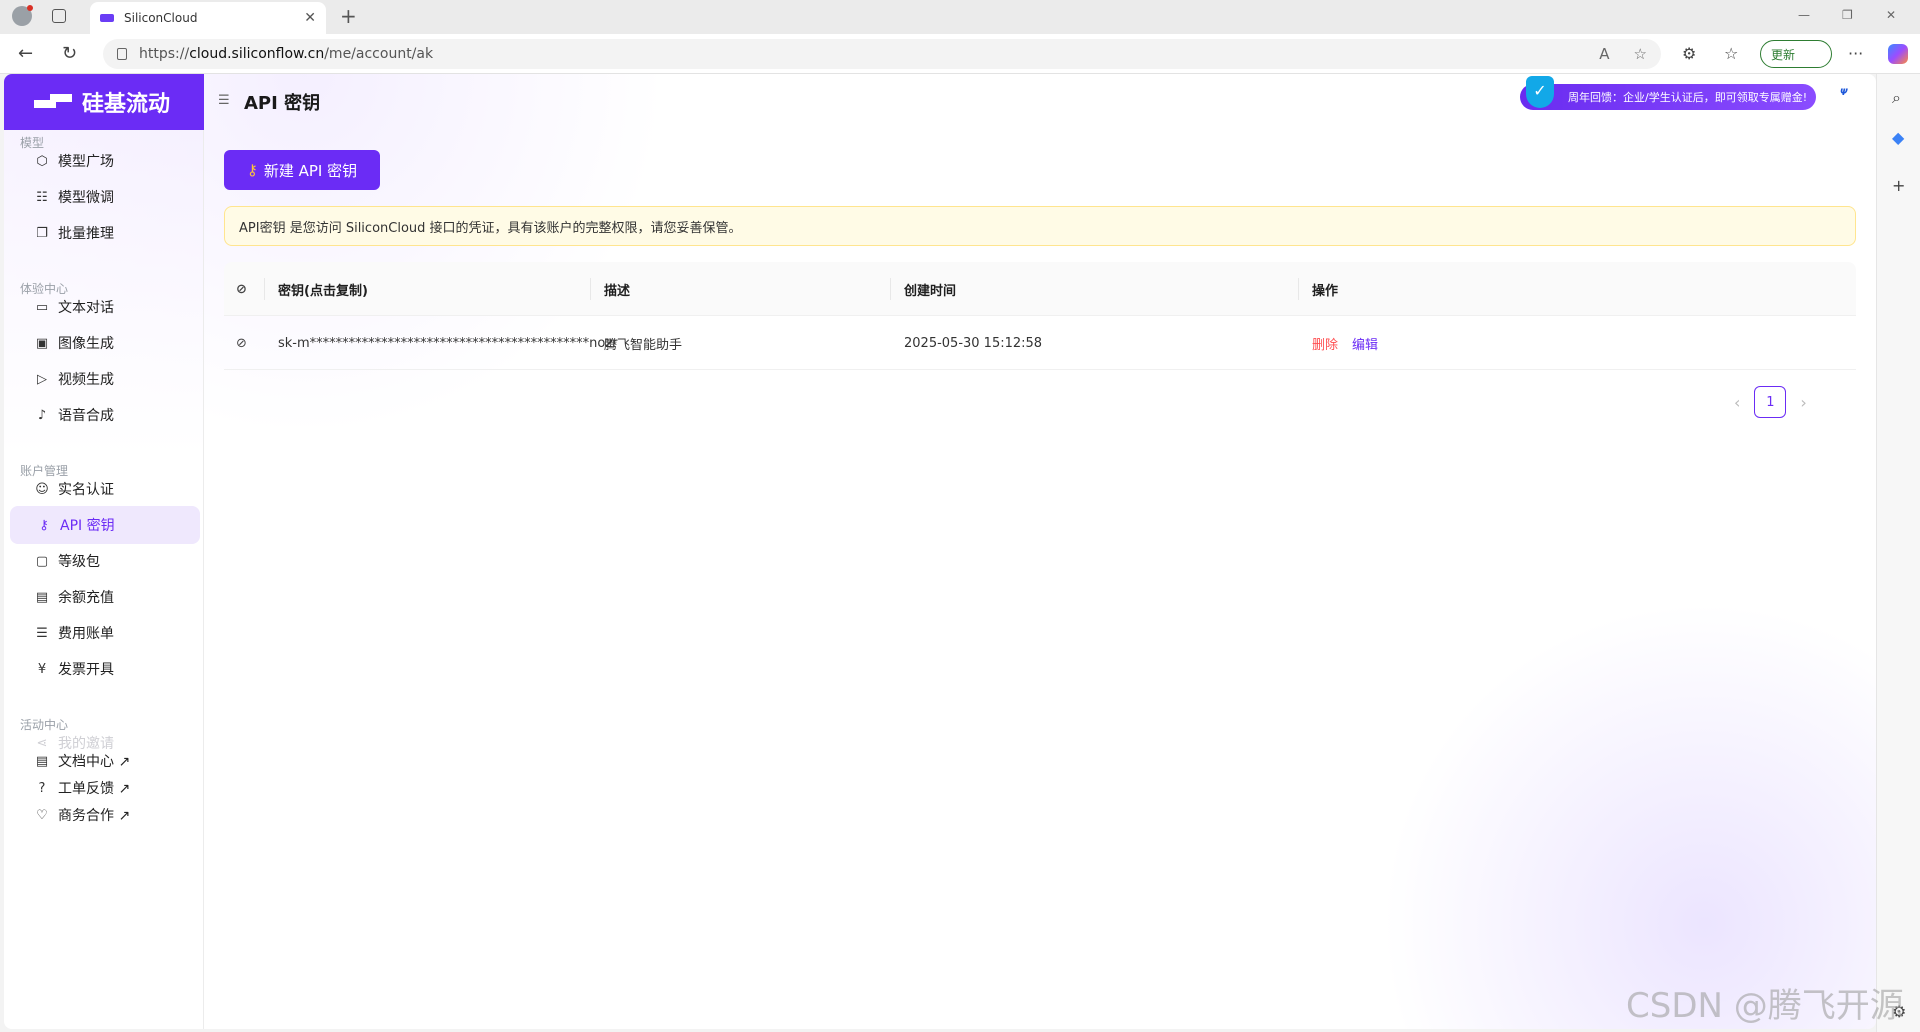  I want to click on column-header-description: 描述, so click(617, 291).